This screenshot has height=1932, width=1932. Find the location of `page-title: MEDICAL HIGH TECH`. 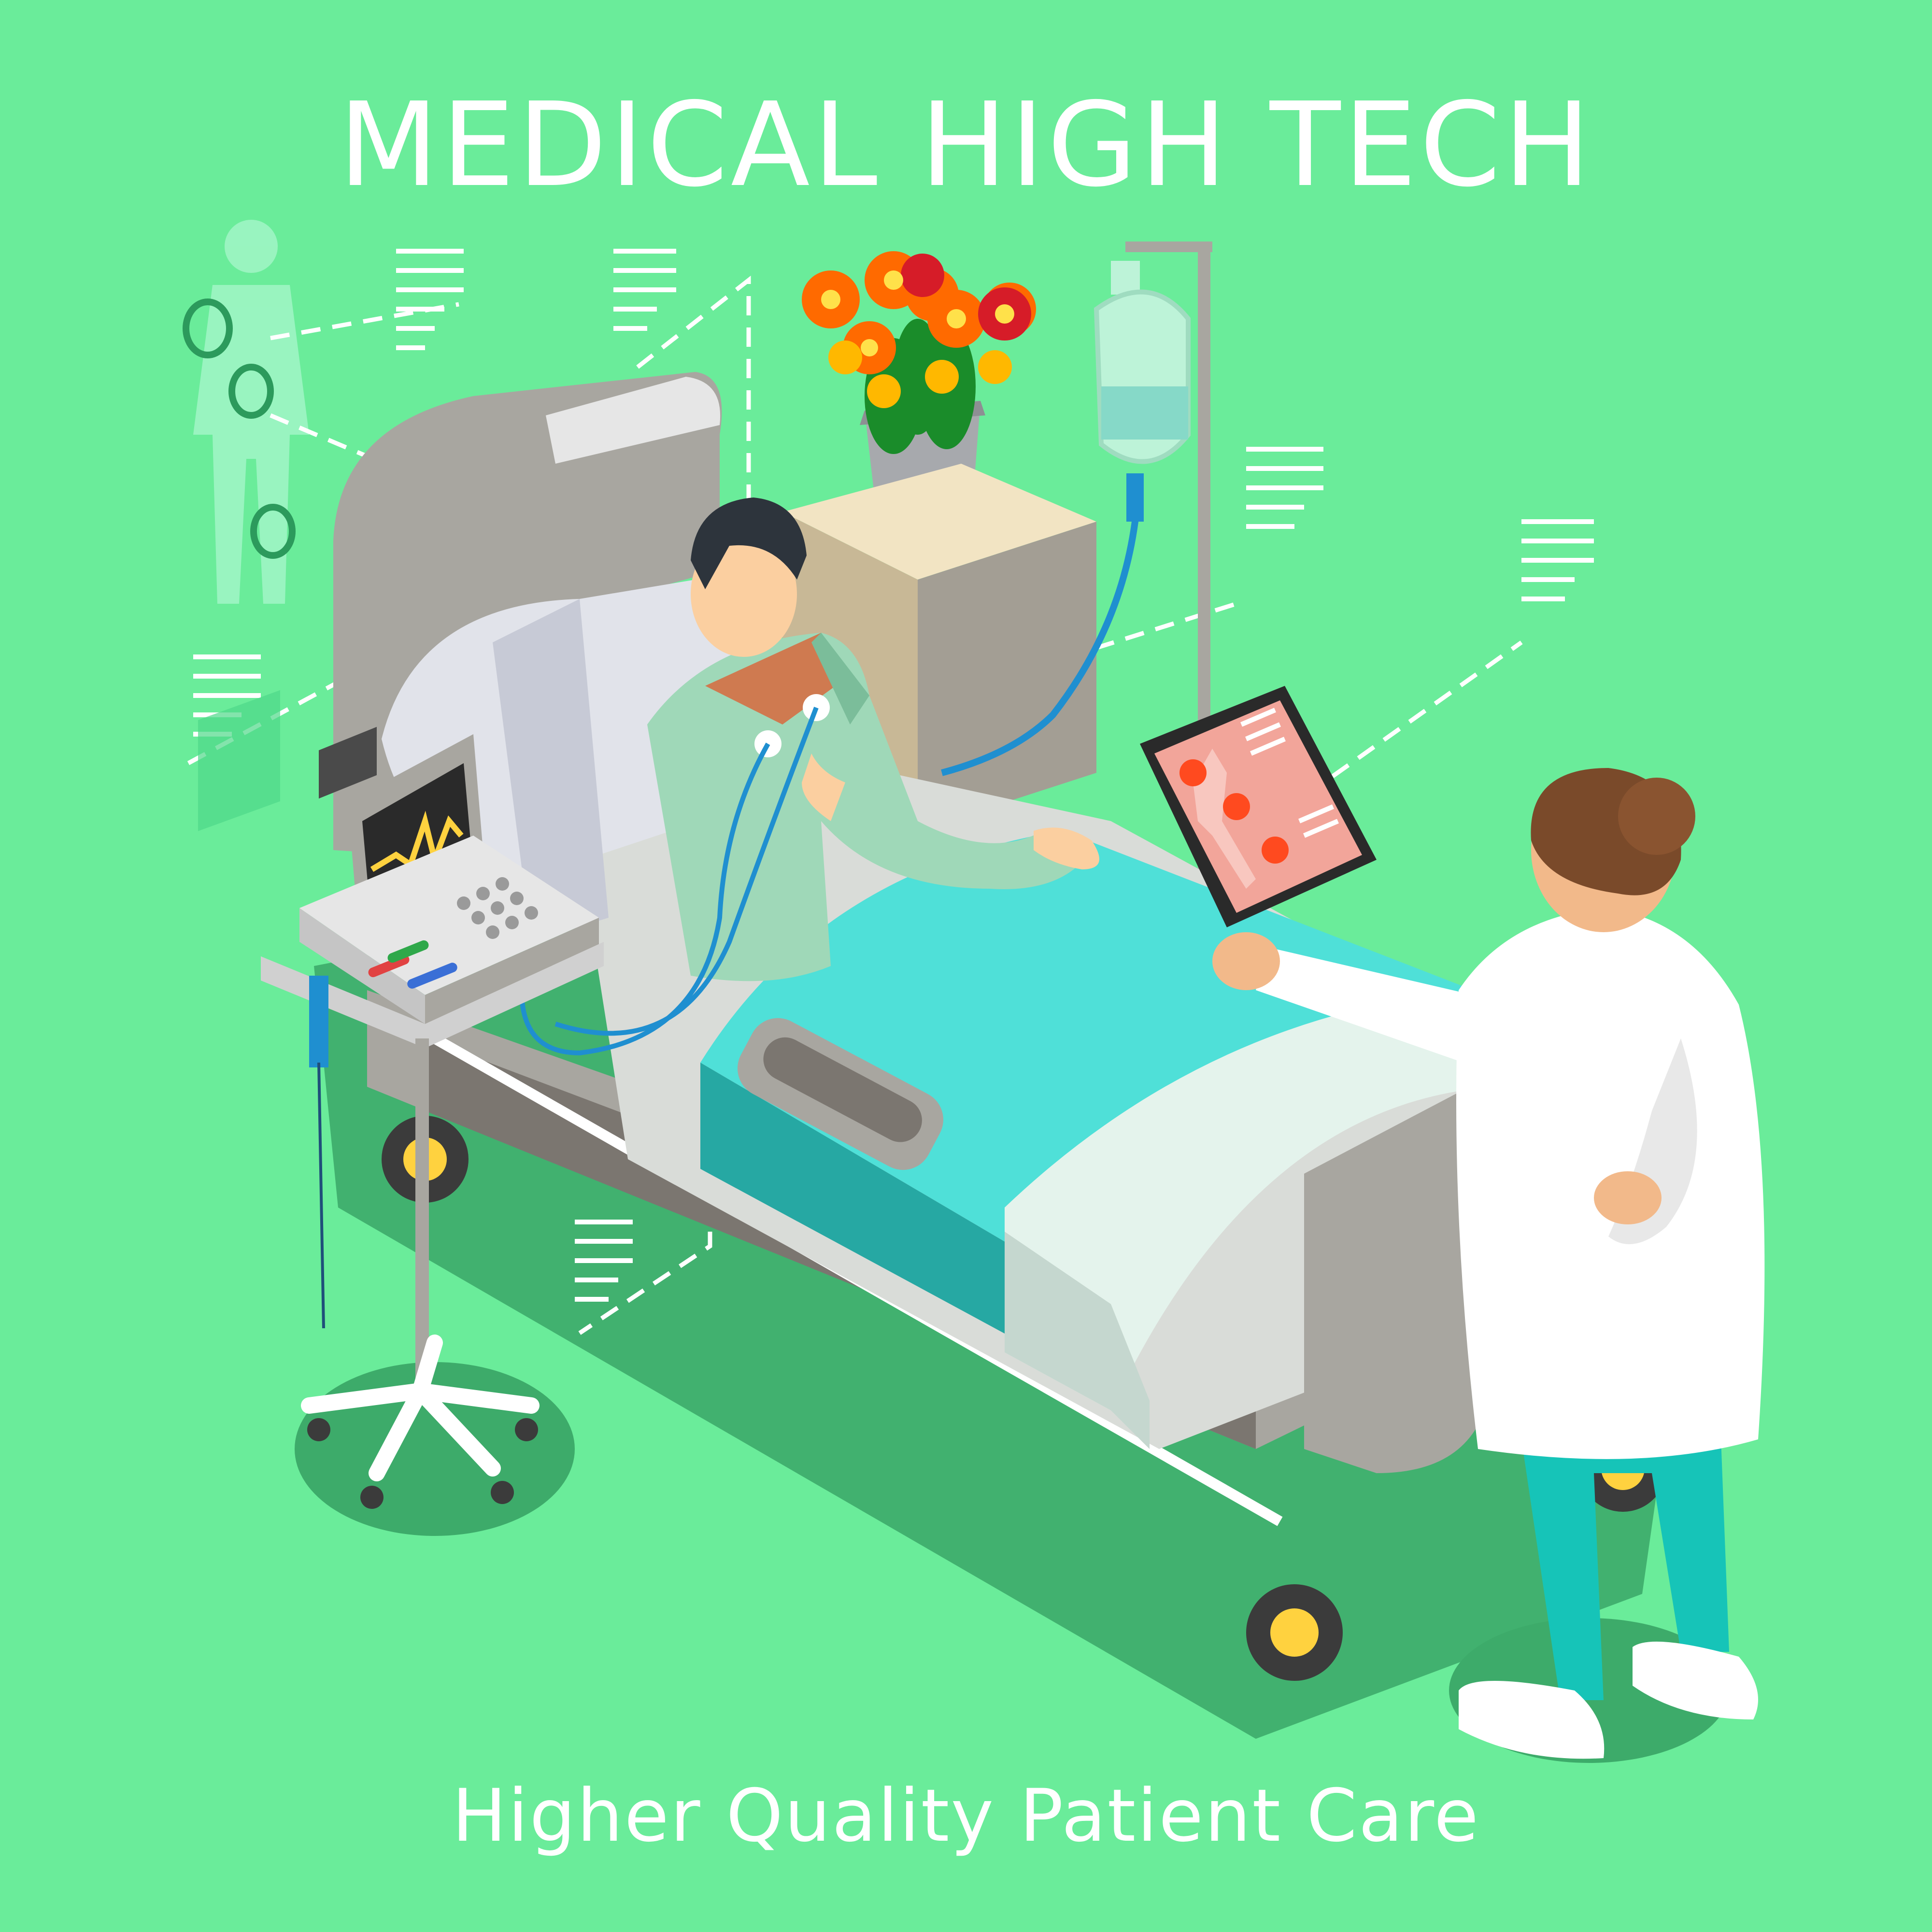

page-title: MEDICAL HIGH TECH is located at coordinates (966, 145).